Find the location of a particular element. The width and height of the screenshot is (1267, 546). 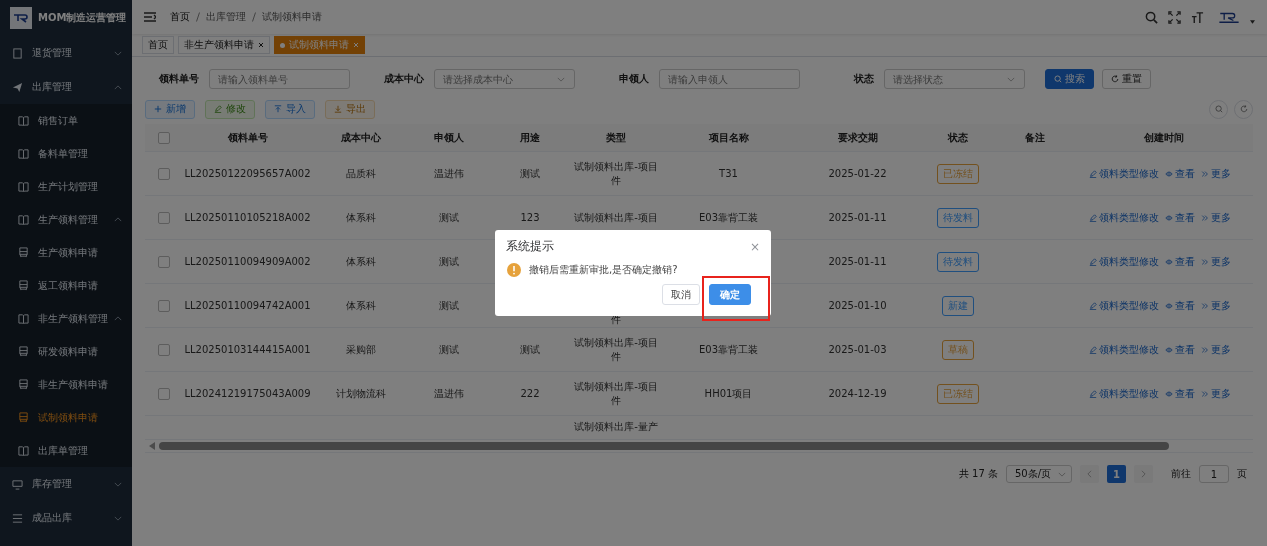

font-size-icon is located at coordinates (1197, 17).